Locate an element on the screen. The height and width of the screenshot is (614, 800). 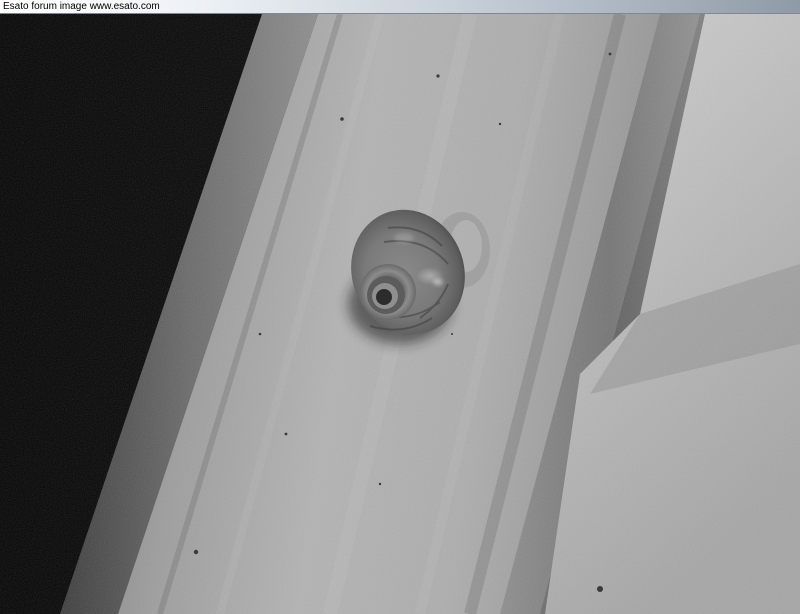
shell-whorl-core is located at coordinates (384, 297).